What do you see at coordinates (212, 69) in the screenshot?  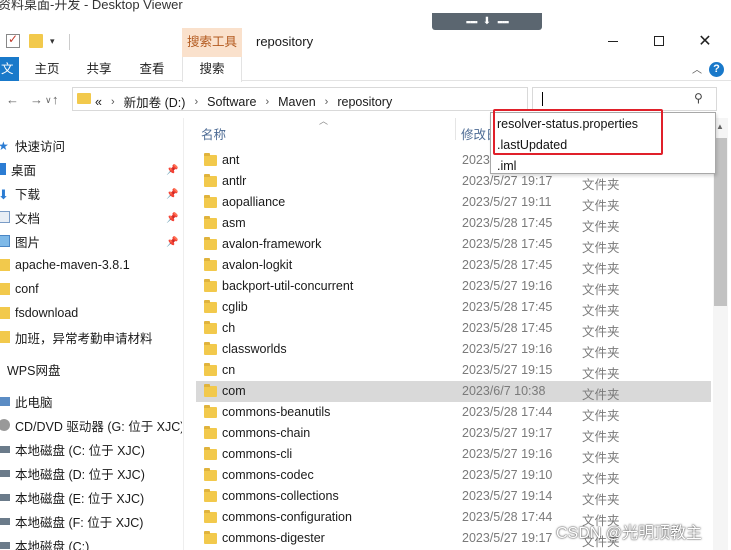 I see `tab-search: 搜索` at bounding box center [212, 69].